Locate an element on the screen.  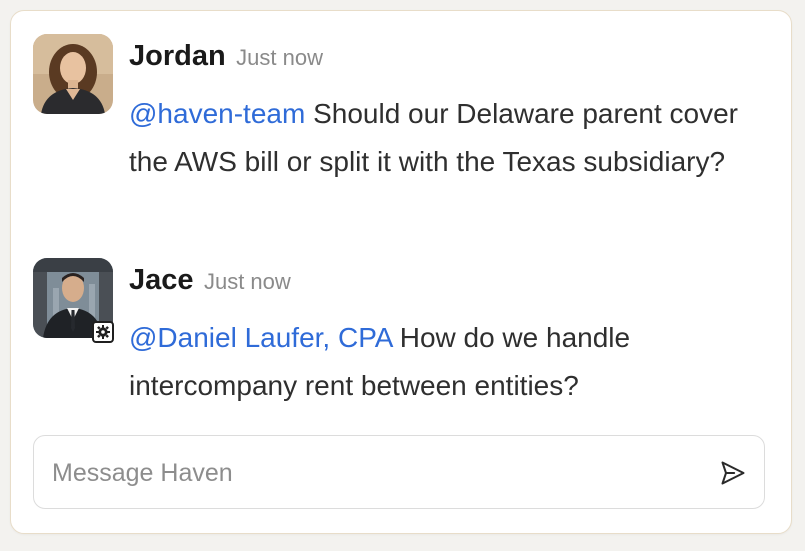
message-header: Jace Just now is located at coordinates (210, 280).